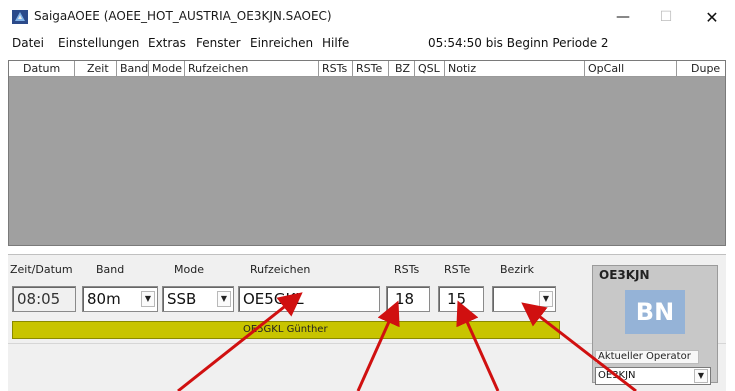 Image resolution: width=735 pixels, height=391 pixels. I want to click on time-field: 08:05, so click(44, 299).